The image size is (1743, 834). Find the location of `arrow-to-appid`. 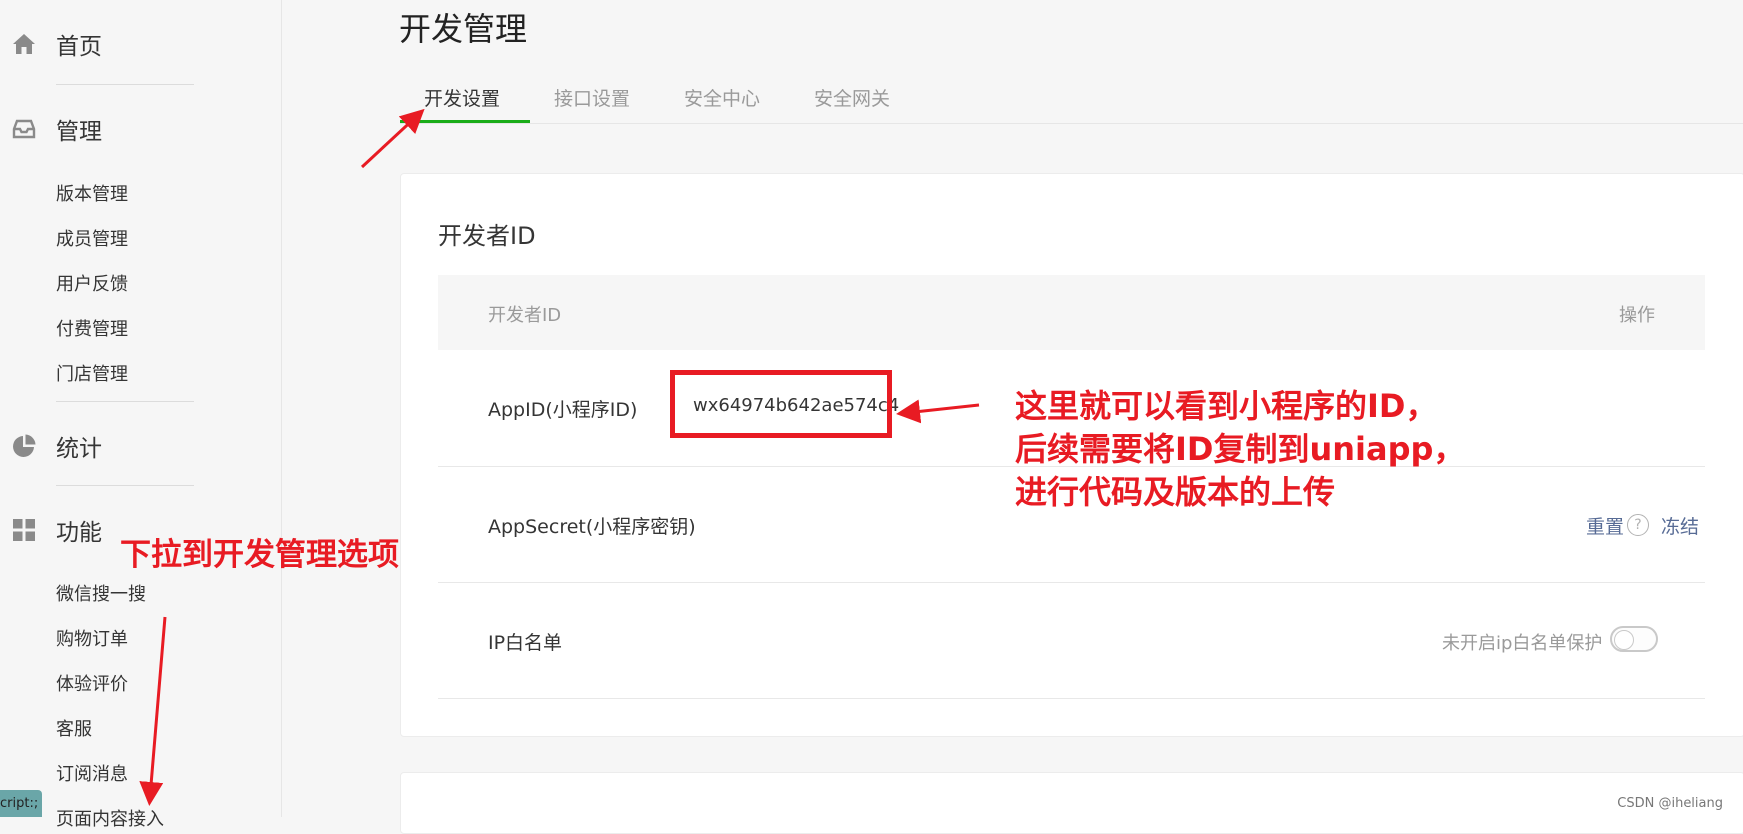

arrow-to-appid is located at coordinates (938, 411).